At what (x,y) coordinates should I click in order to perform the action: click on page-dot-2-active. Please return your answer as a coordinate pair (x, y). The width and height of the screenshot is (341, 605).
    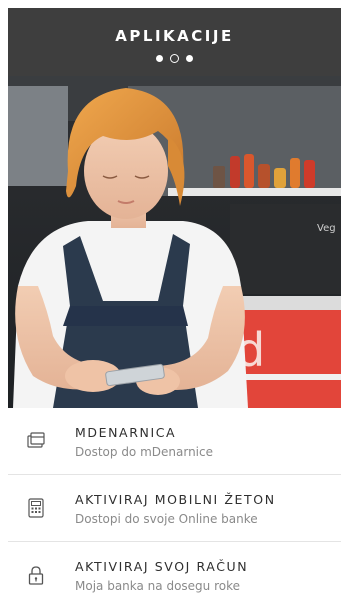
    Looking at the image, I should click on (174, 58).